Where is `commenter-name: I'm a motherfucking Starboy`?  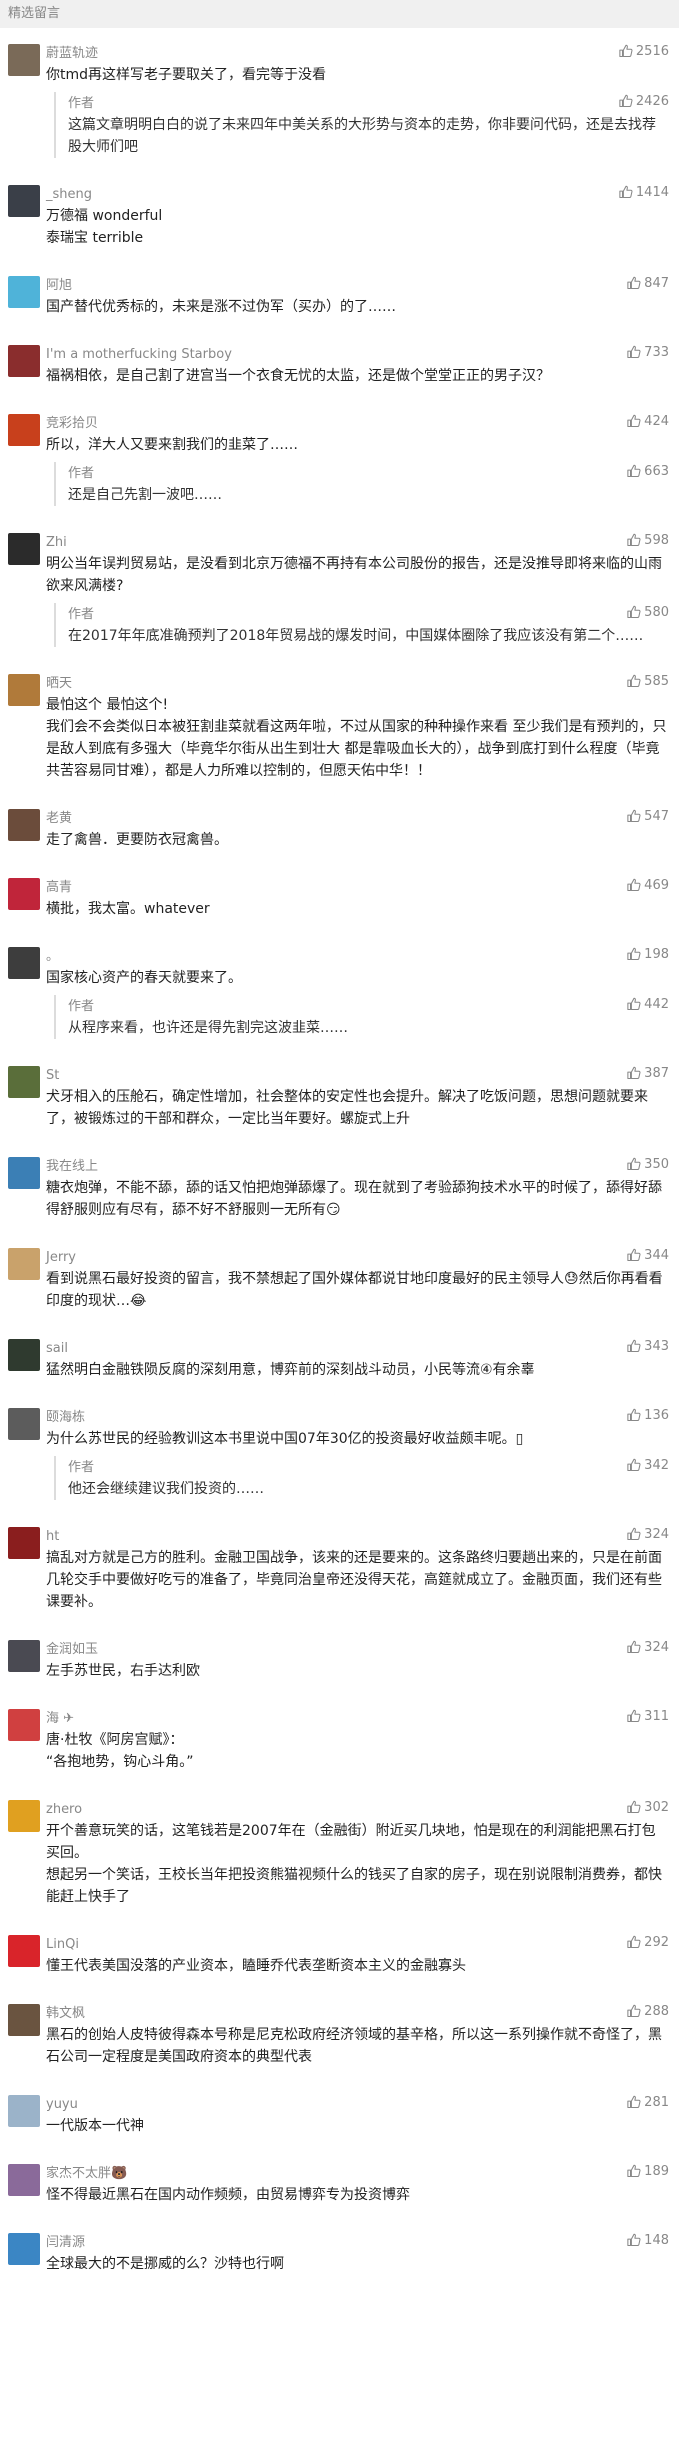 commenter-name: I'm a motherfucking Starboy is located at coordinates (139, 354).